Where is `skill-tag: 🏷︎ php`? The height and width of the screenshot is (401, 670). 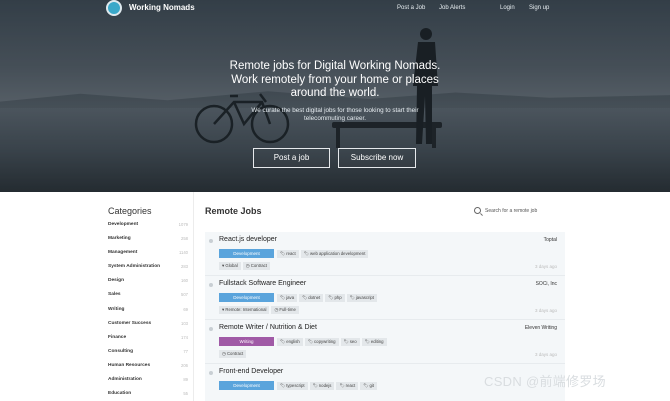
skill-tag: 🏷︎ php is located at coordinates (335, 297).